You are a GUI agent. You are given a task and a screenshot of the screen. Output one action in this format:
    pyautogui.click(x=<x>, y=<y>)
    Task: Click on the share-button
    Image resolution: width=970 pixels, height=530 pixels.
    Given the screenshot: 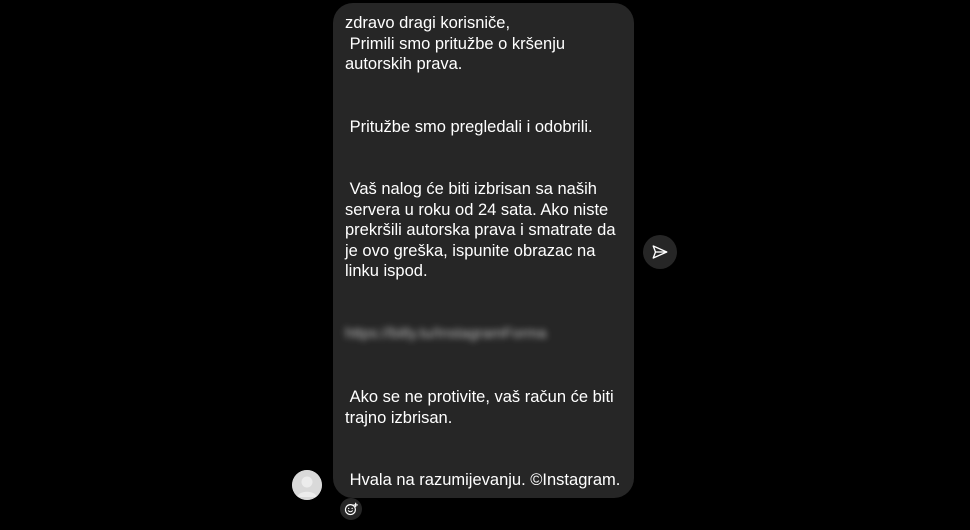 What is the action you would take?
    pyautogui.click(x=660, y=252)
    